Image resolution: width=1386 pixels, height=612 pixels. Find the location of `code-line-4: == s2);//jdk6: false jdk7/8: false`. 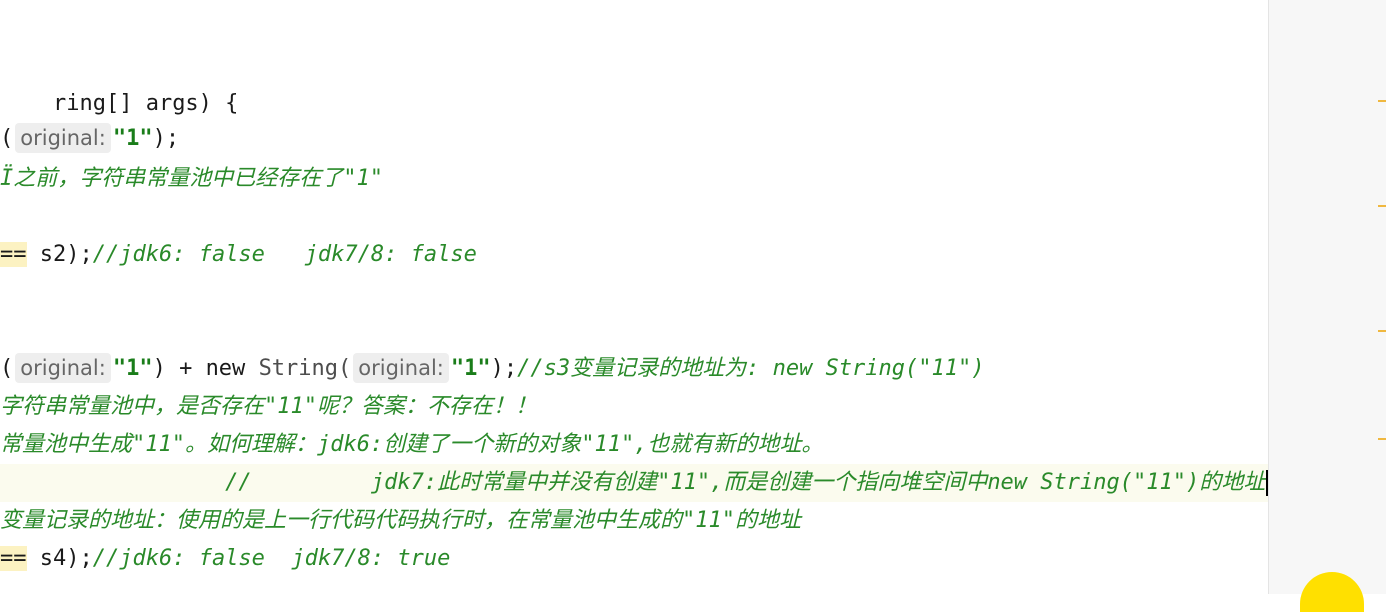

code-line-4: == s2);//jdk6: false jdk7/8: false is located at coordinates (238, 255).